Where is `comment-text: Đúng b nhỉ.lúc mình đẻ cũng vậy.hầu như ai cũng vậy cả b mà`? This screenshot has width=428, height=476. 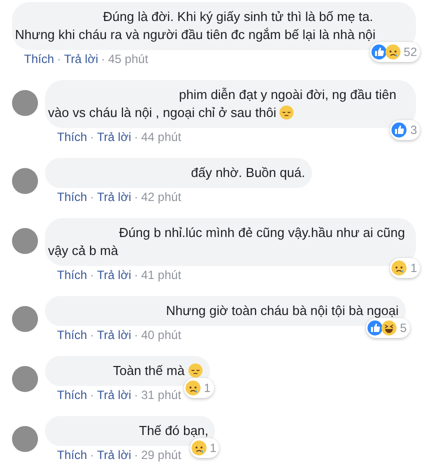 comment-text: Đúng b nhỉ.lúc mình đẻ cũng vậy.hầu như ai cũng vậy cả b mà is located at coordinates (226, 241).